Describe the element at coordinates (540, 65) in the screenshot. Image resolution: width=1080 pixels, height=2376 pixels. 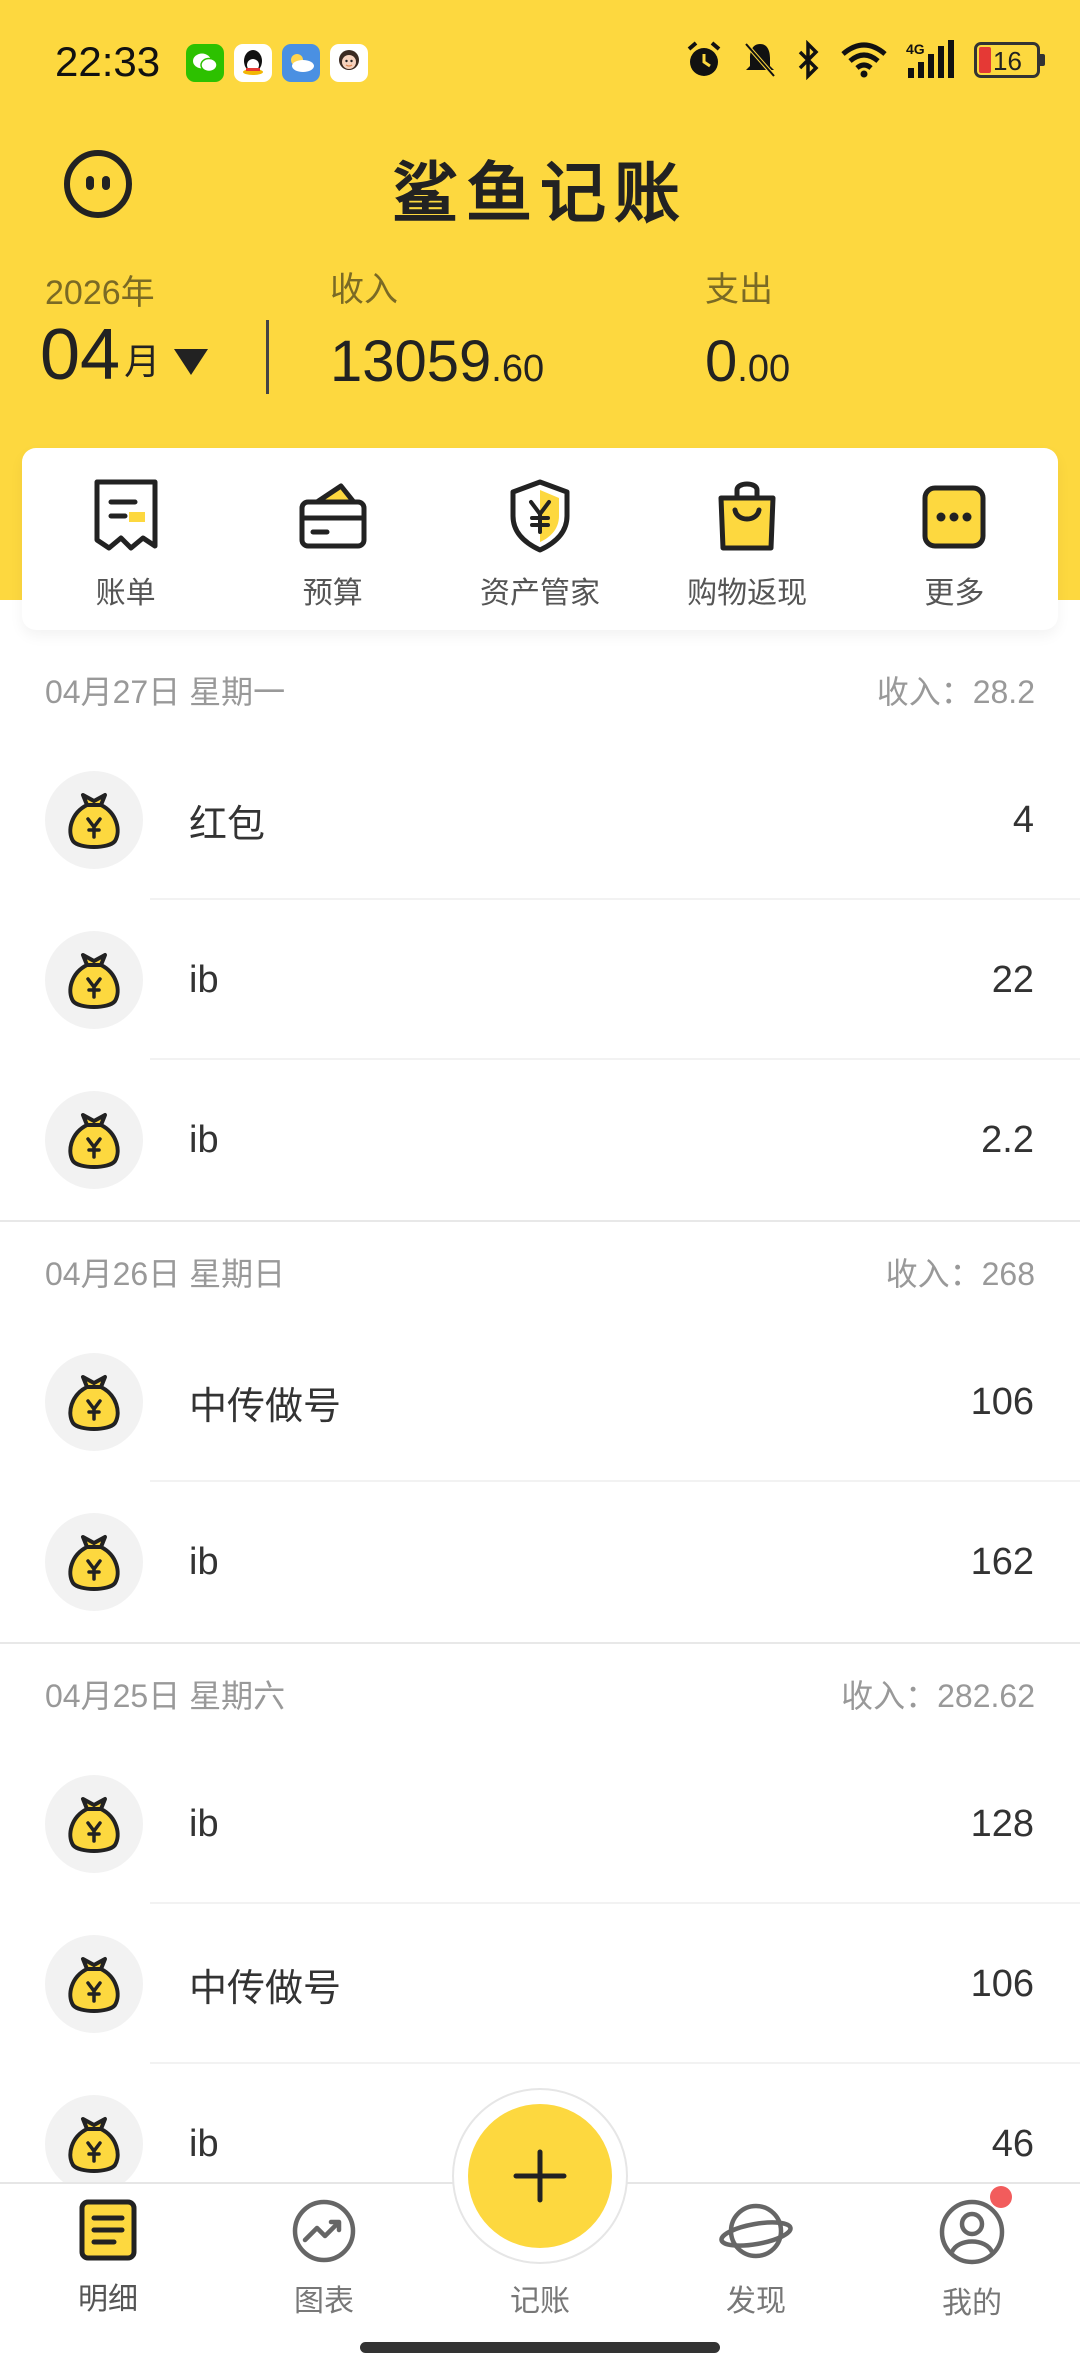
I see `status-bar: 22:33 4G 16` at that location.